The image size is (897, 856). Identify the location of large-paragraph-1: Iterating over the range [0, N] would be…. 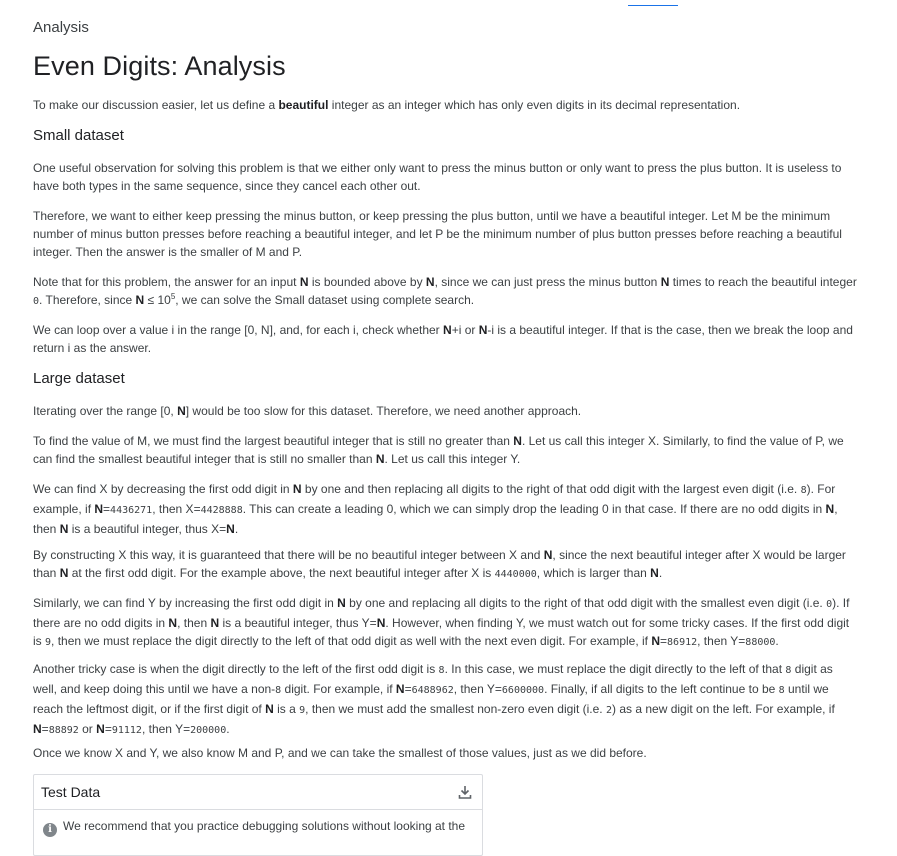
(307, 411).